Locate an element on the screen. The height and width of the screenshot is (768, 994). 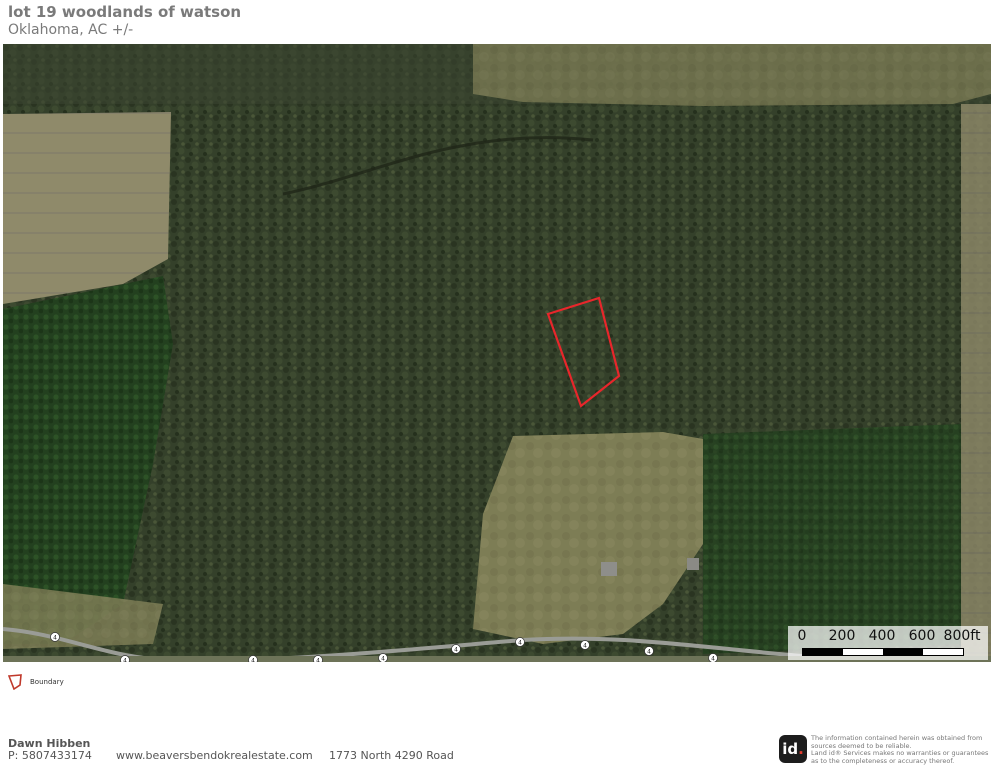
property-address: 1773 North 4290 Road is located at coordinates (391, 755).